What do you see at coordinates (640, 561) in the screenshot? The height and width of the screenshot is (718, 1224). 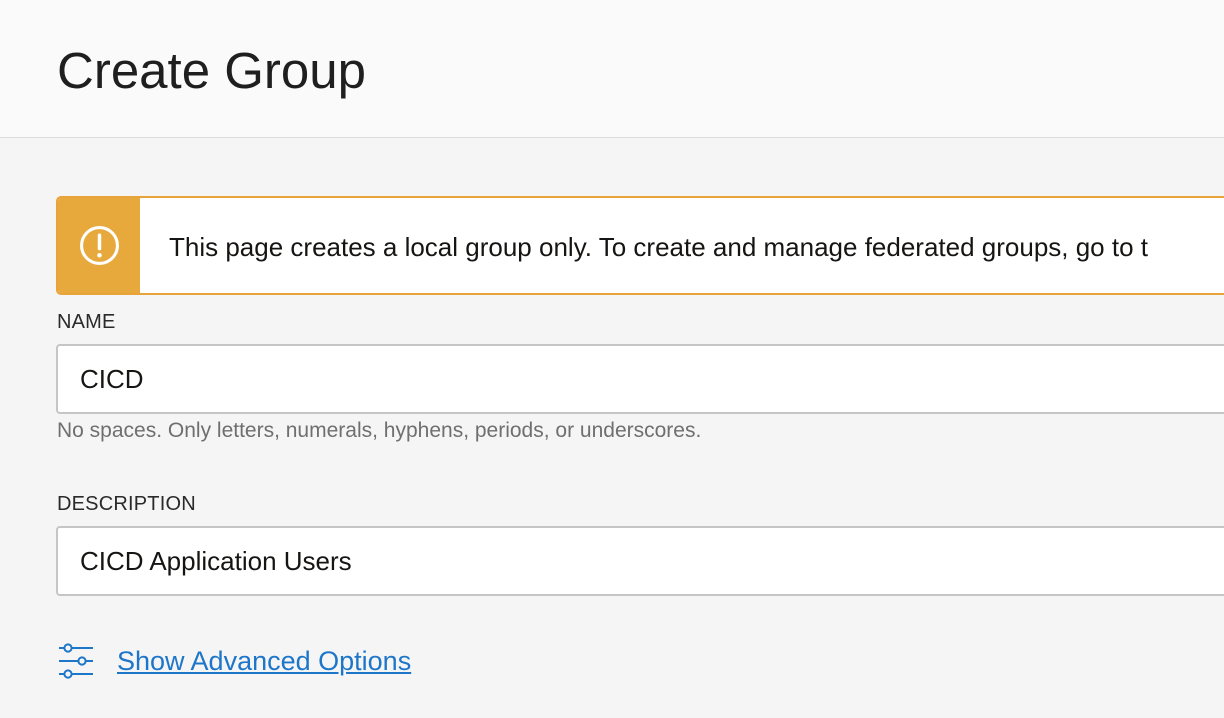 I see `description-input` at bounding box center [640, 561].